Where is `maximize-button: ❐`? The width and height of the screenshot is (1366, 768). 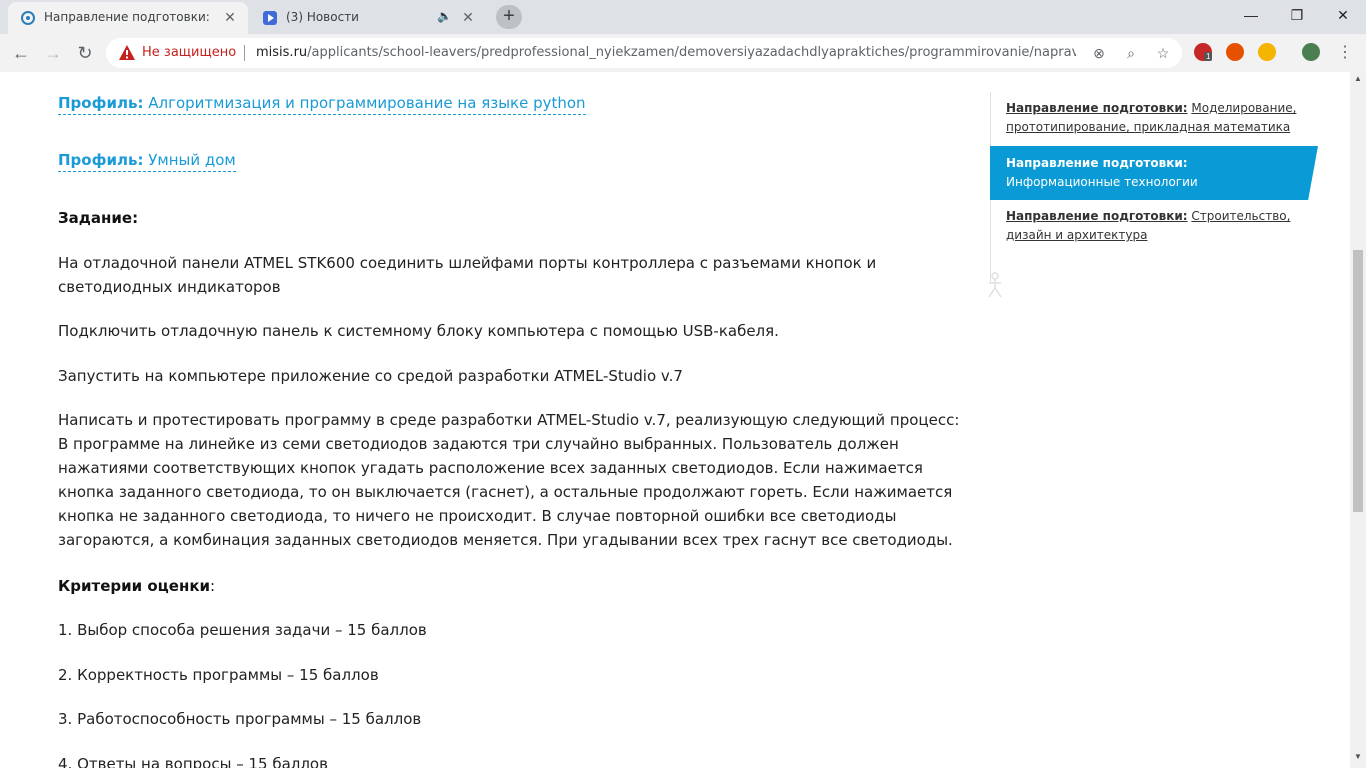 maximize-button: ❐ is located at coordinates (1297, 15).